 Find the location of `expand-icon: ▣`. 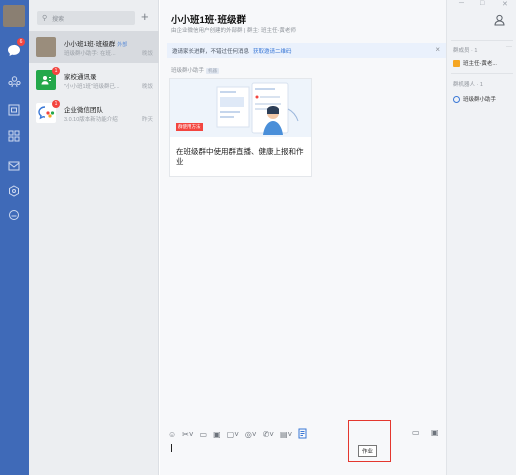

expand-icon: ▣ is located at coordinates (435, 432).